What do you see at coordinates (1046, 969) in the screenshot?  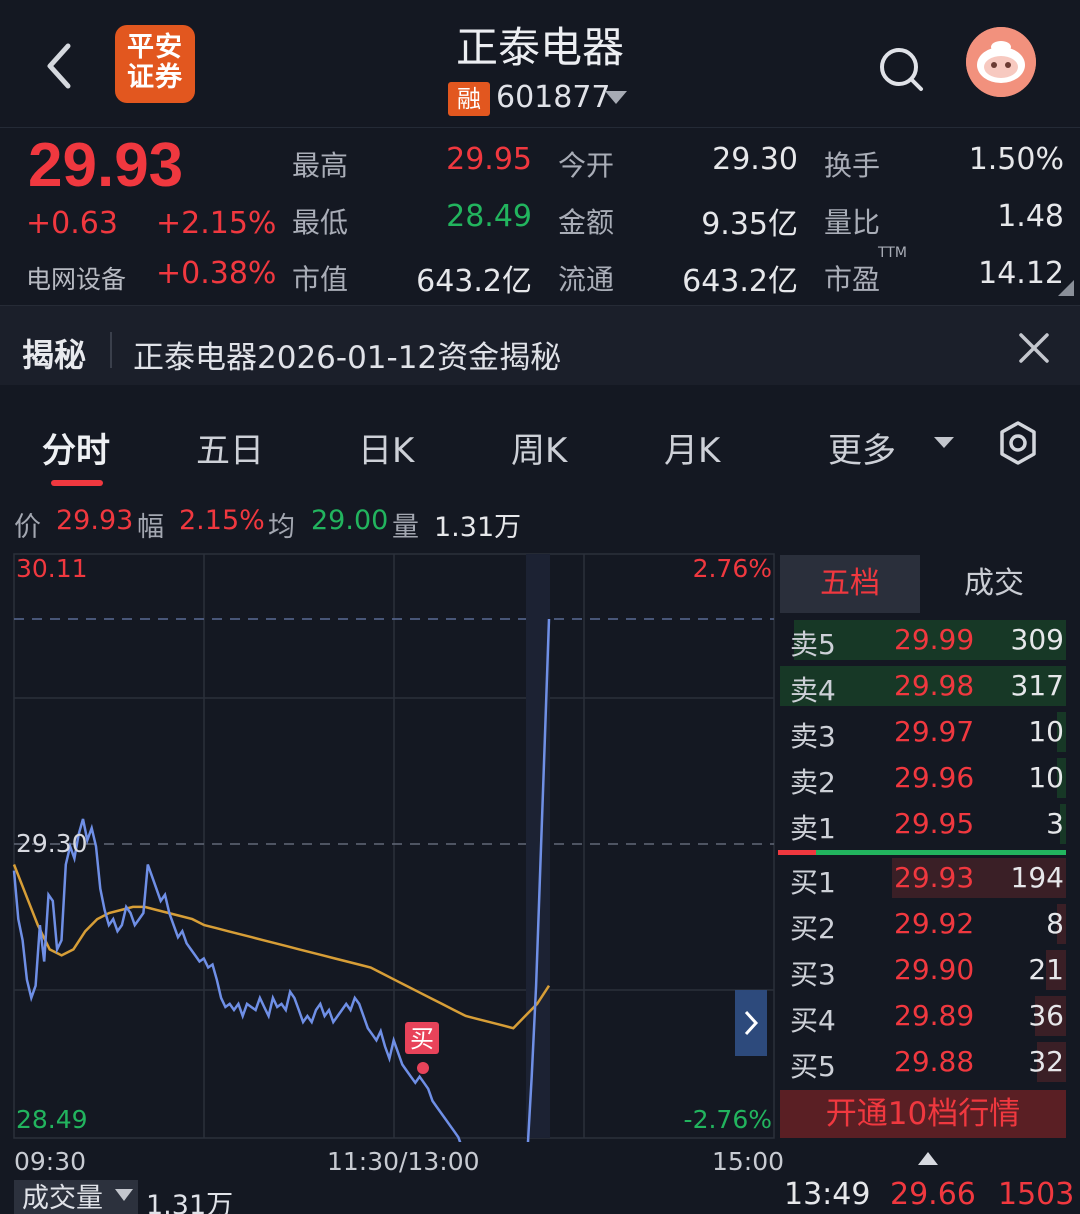 I see `order-volume: 21` at bounding box center [1046, 969].